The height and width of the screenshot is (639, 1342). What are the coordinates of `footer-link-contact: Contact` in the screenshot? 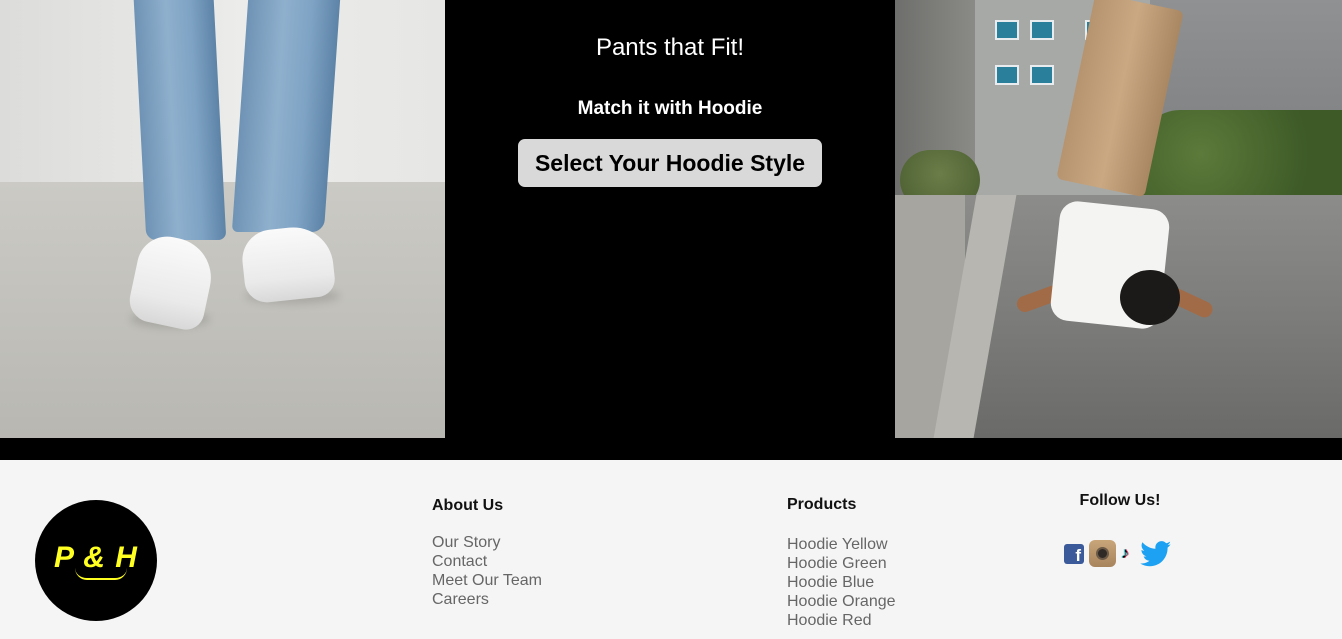 It's located at (487, 561).